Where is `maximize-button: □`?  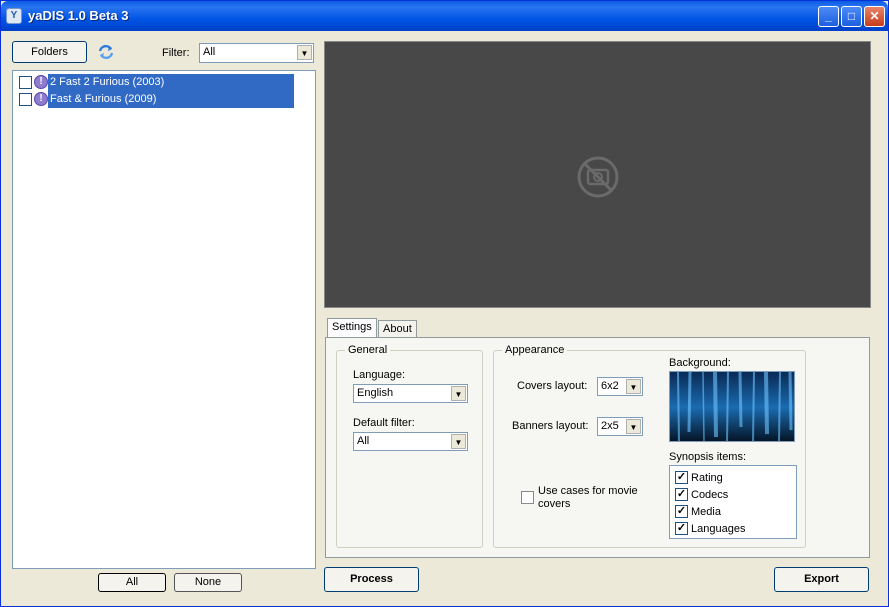
maximize-button: □ is located at coordinates (851, 16).